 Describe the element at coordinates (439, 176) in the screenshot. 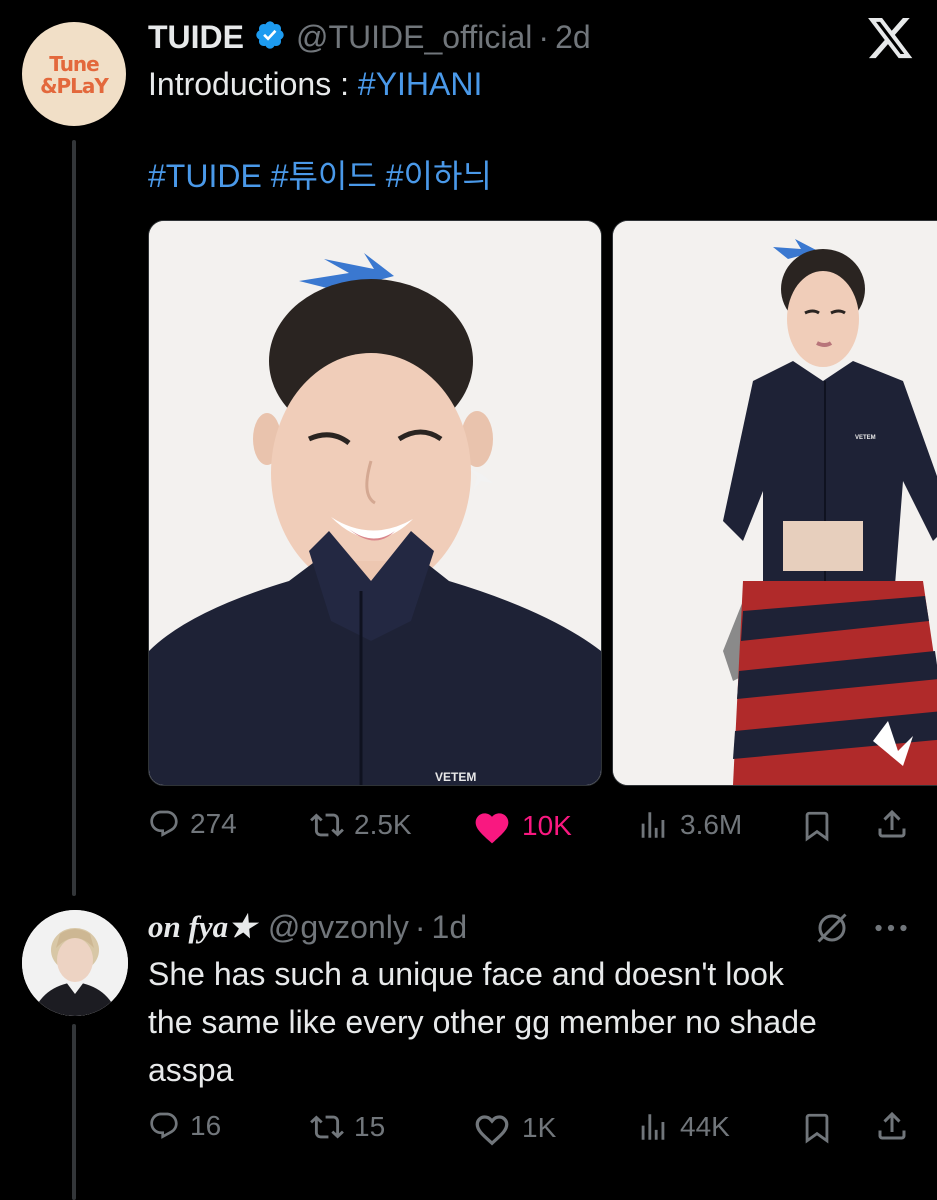

I see `hashtag-yihani-korean: #이하늬` at that location.